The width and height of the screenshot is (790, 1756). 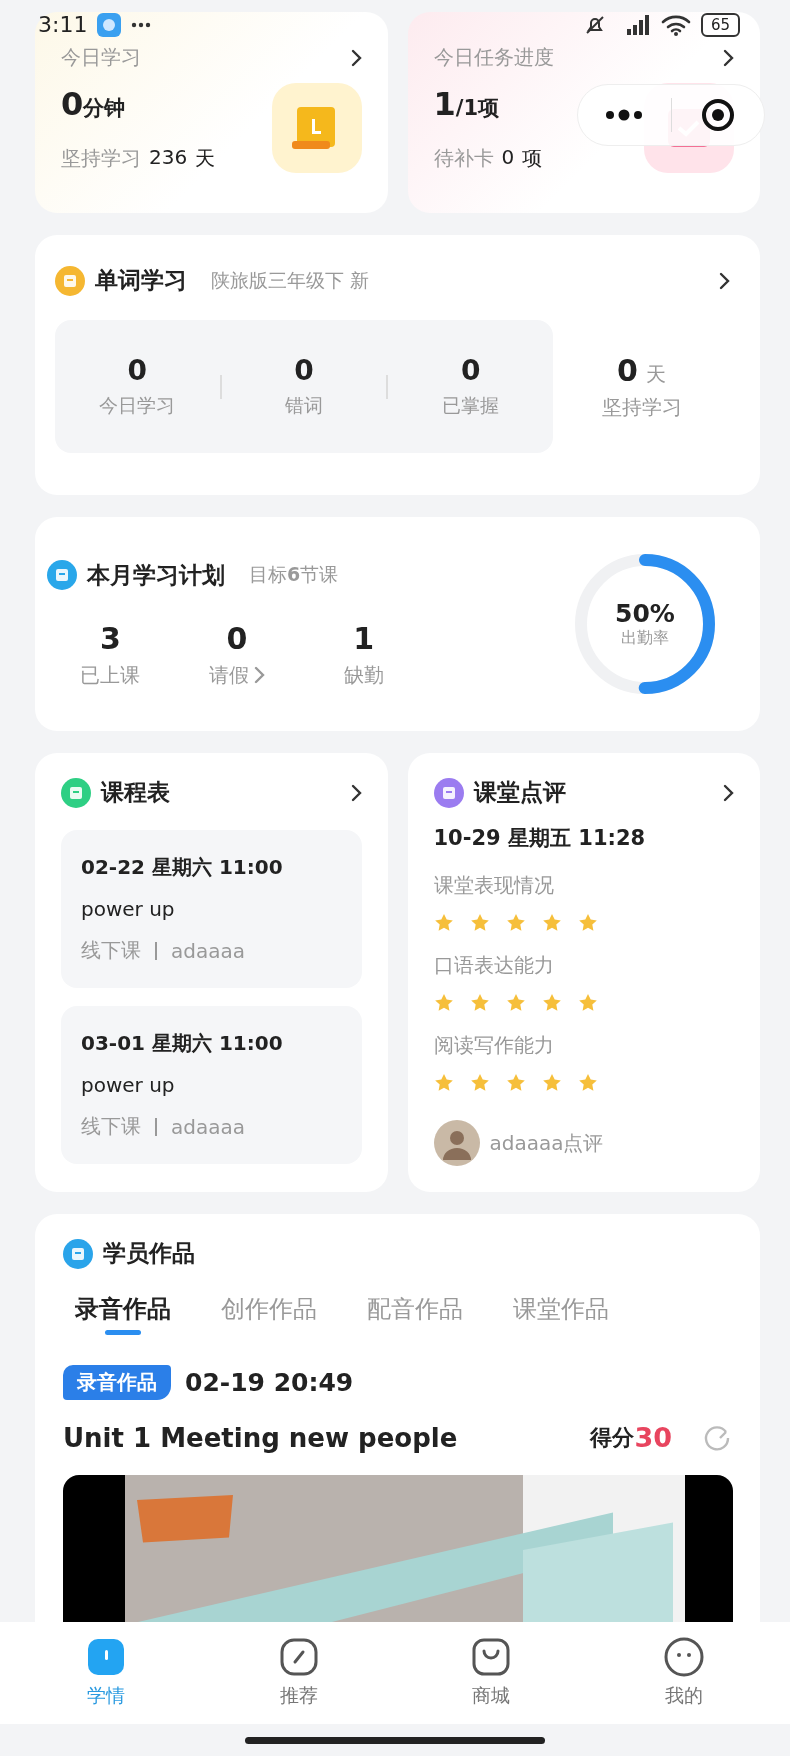 What do you see at coordinates (123, 1314) in the screenshot?
I see `works-tab: 录音作品` at bounding box center [123, 1314].